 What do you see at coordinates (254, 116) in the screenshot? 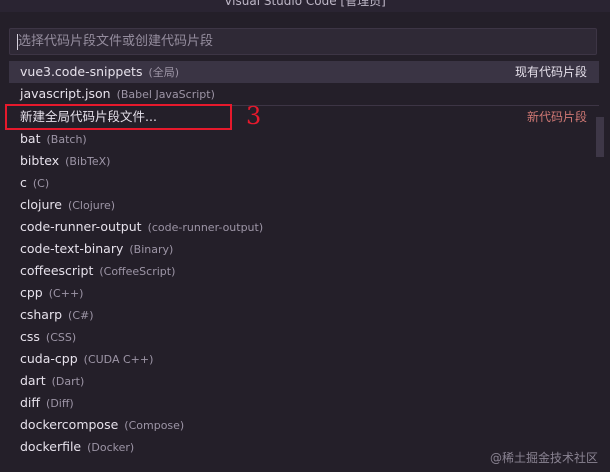
I see `annotation-step-number: 3` at bounding box center [254, 116].